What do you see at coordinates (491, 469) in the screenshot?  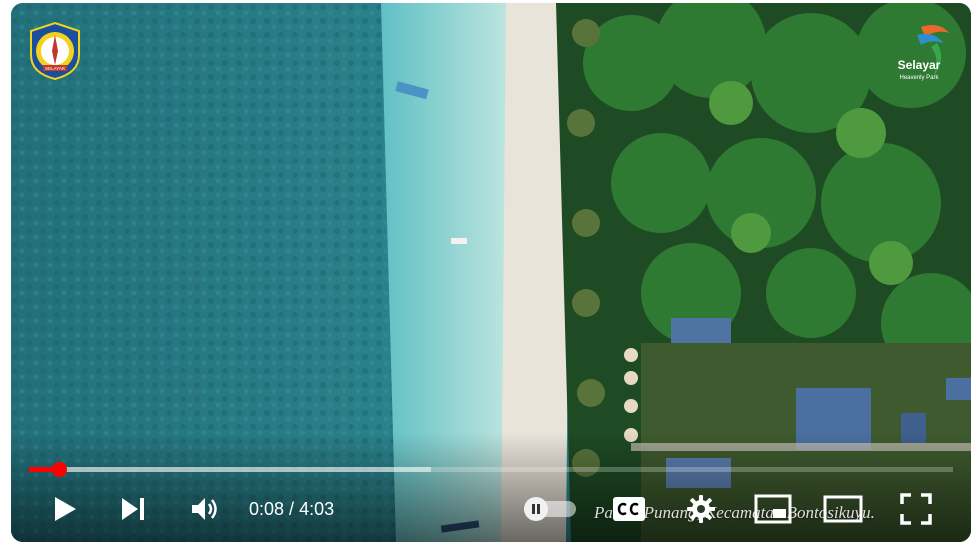 I see `progress-bar` at bounding box center [491, 469].